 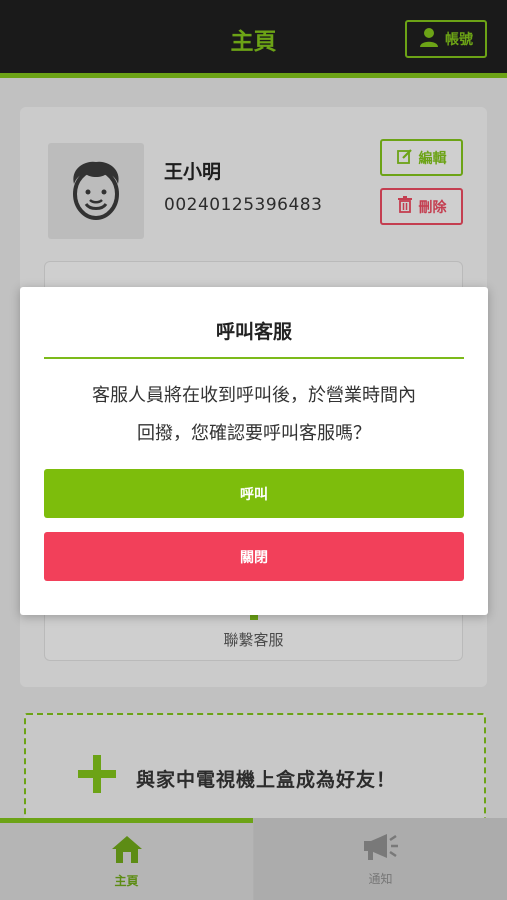 I want to click on call-button: 呼叫, so click(x=254, y=493).